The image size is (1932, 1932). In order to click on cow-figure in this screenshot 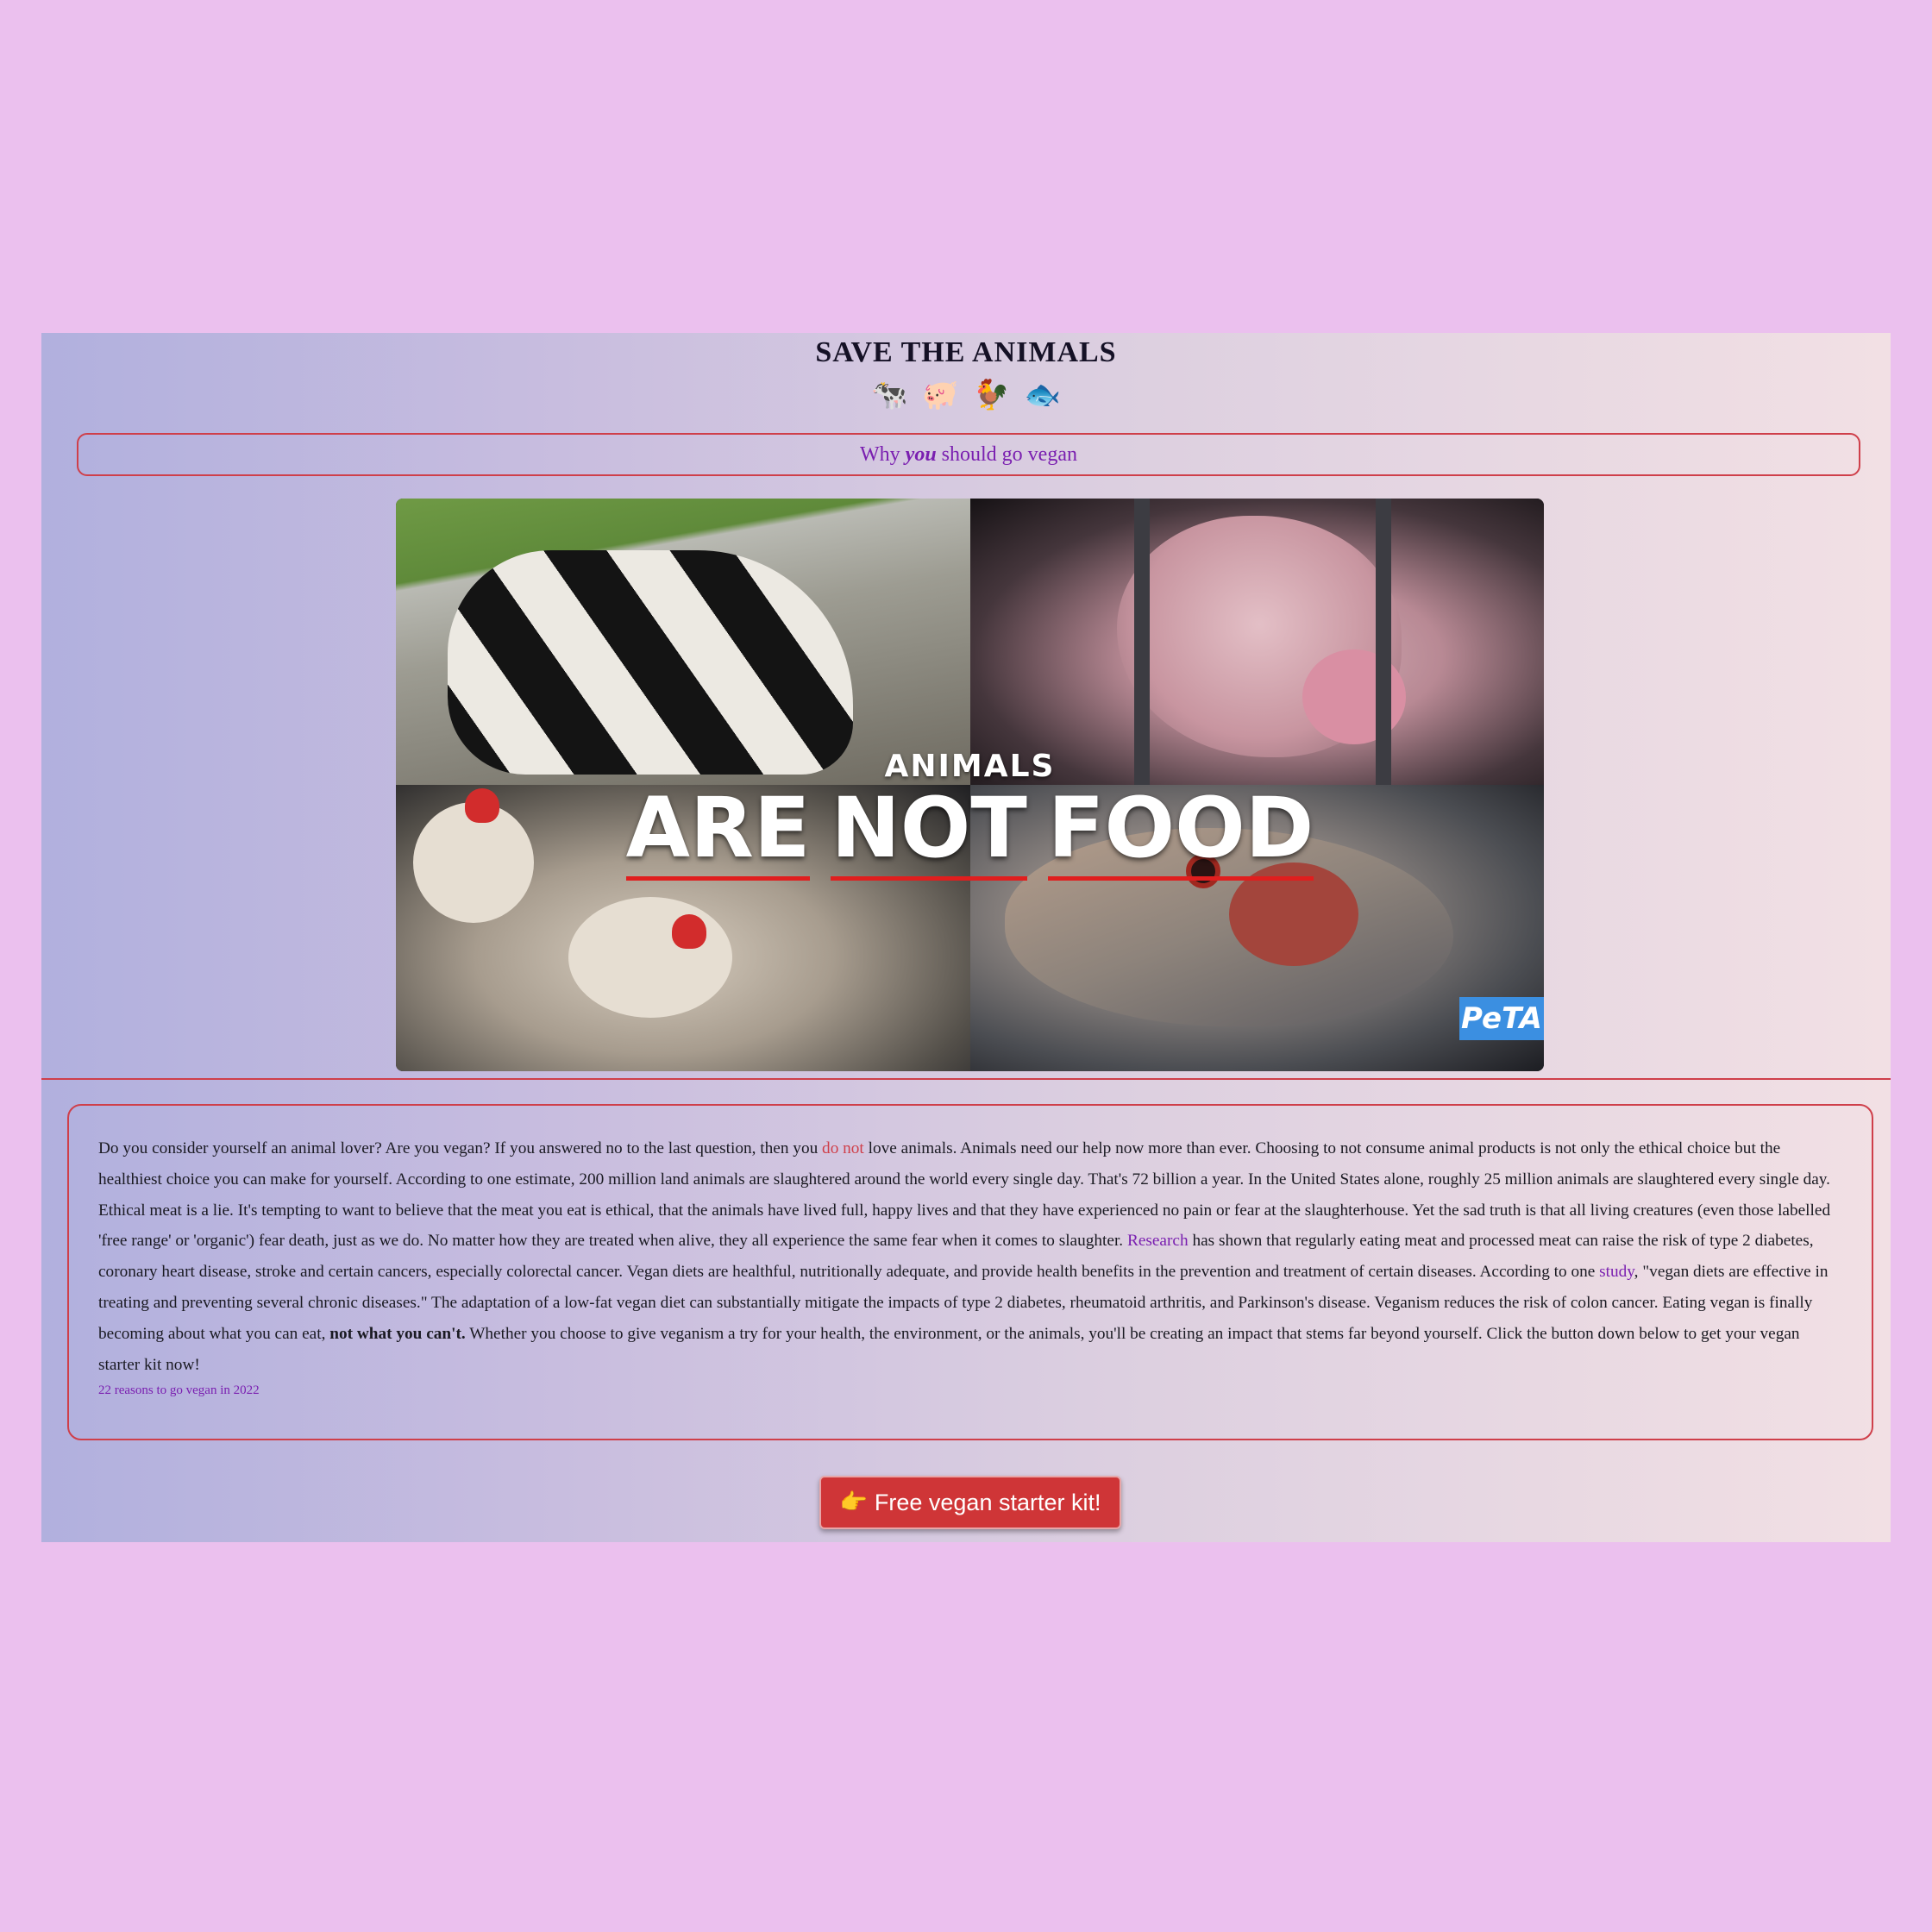, I will do `click(650, 662)`.